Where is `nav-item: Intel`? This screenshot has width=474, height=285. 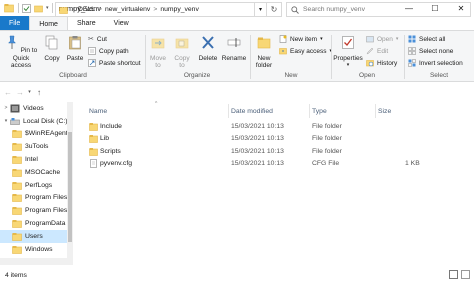
nav-item: Intel is located at coordinates (36, 159).